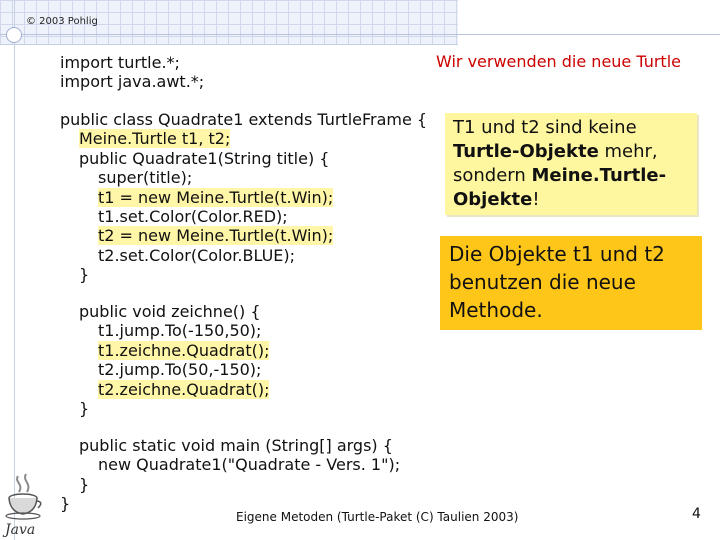 Image resolution: width=720 pixels, height=540 pixels. Describe the element at coordinates (204, 158) in the screenshot. I see `code-line-text: public Quadrate1(String title) {` at that location.